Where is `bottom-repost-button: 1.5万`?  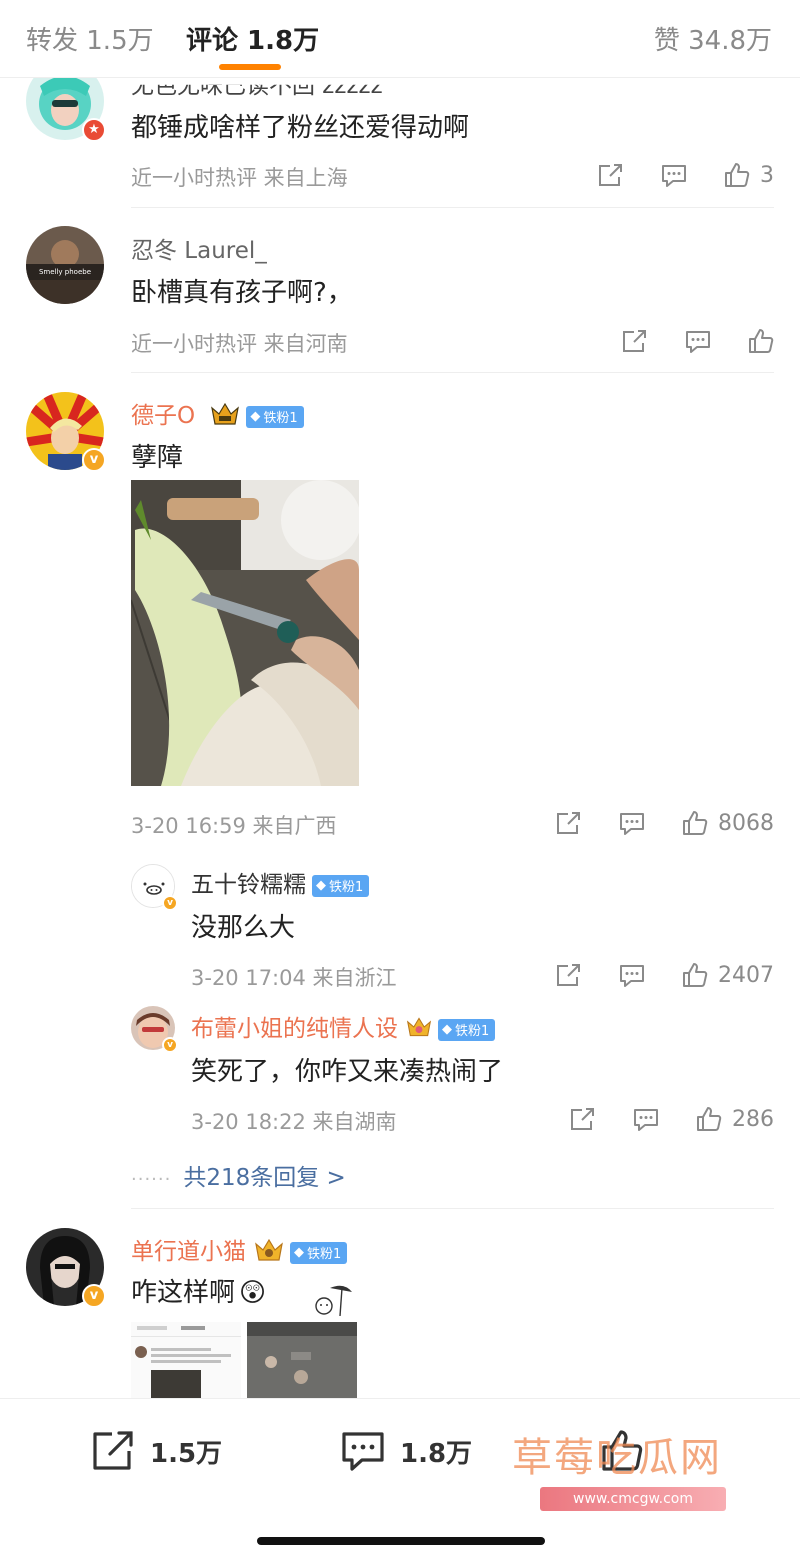 bottom-repost-button: 1.5万 is located at coordinates (156, 1451).